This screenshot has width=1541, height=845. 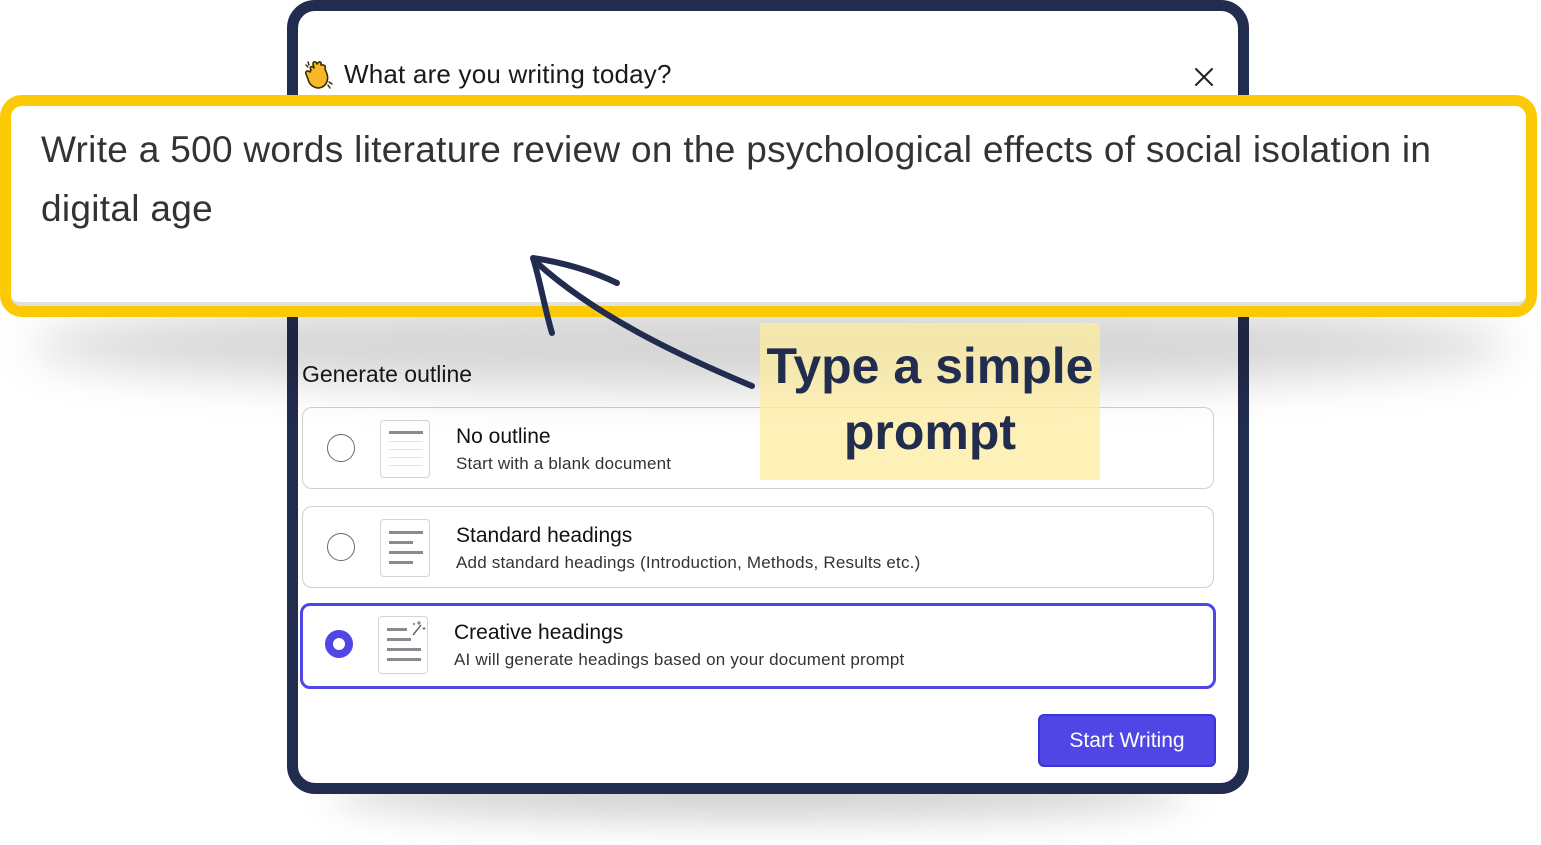 I want to click on document-lines-icon, so click(x=405, y=548).